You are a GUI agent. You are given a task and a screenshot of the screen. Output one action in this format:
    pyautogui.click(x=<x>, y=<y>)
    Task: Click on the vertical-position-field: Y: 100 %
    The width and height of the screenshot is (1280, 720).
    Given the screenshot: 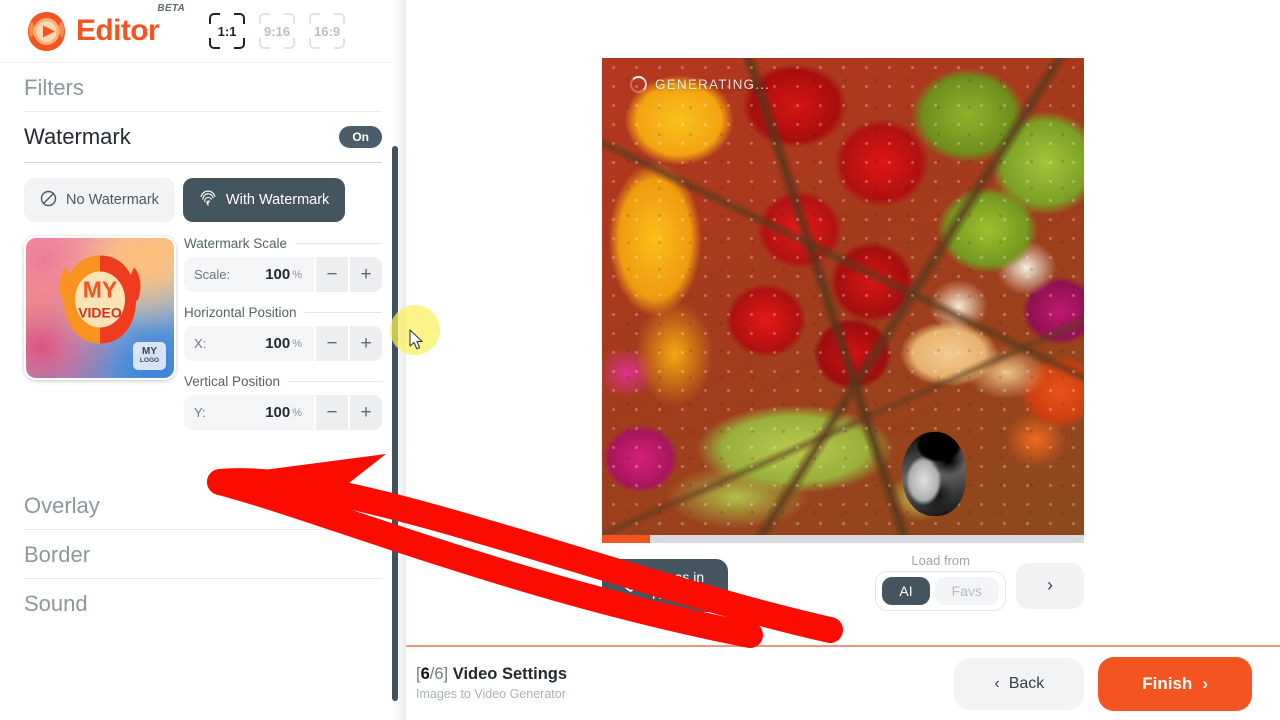 What is the action you would take?
    pyautogui.click(x=249, y=412)
    